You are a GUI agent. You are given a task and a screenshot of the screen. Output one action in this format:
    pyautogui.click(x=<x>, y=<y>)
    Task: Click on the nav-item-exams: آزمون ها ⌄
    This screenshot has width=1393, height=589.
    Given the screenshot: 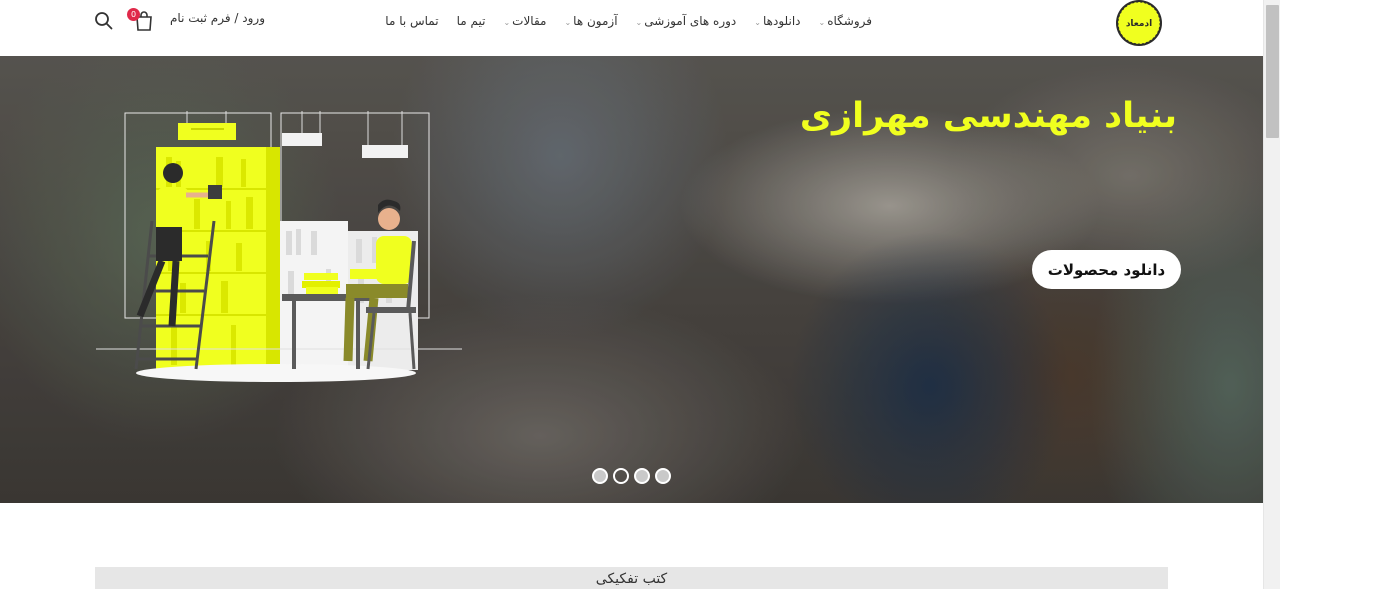 What is the action you would take?
    pyautogui.click(x=590, y=21)
    